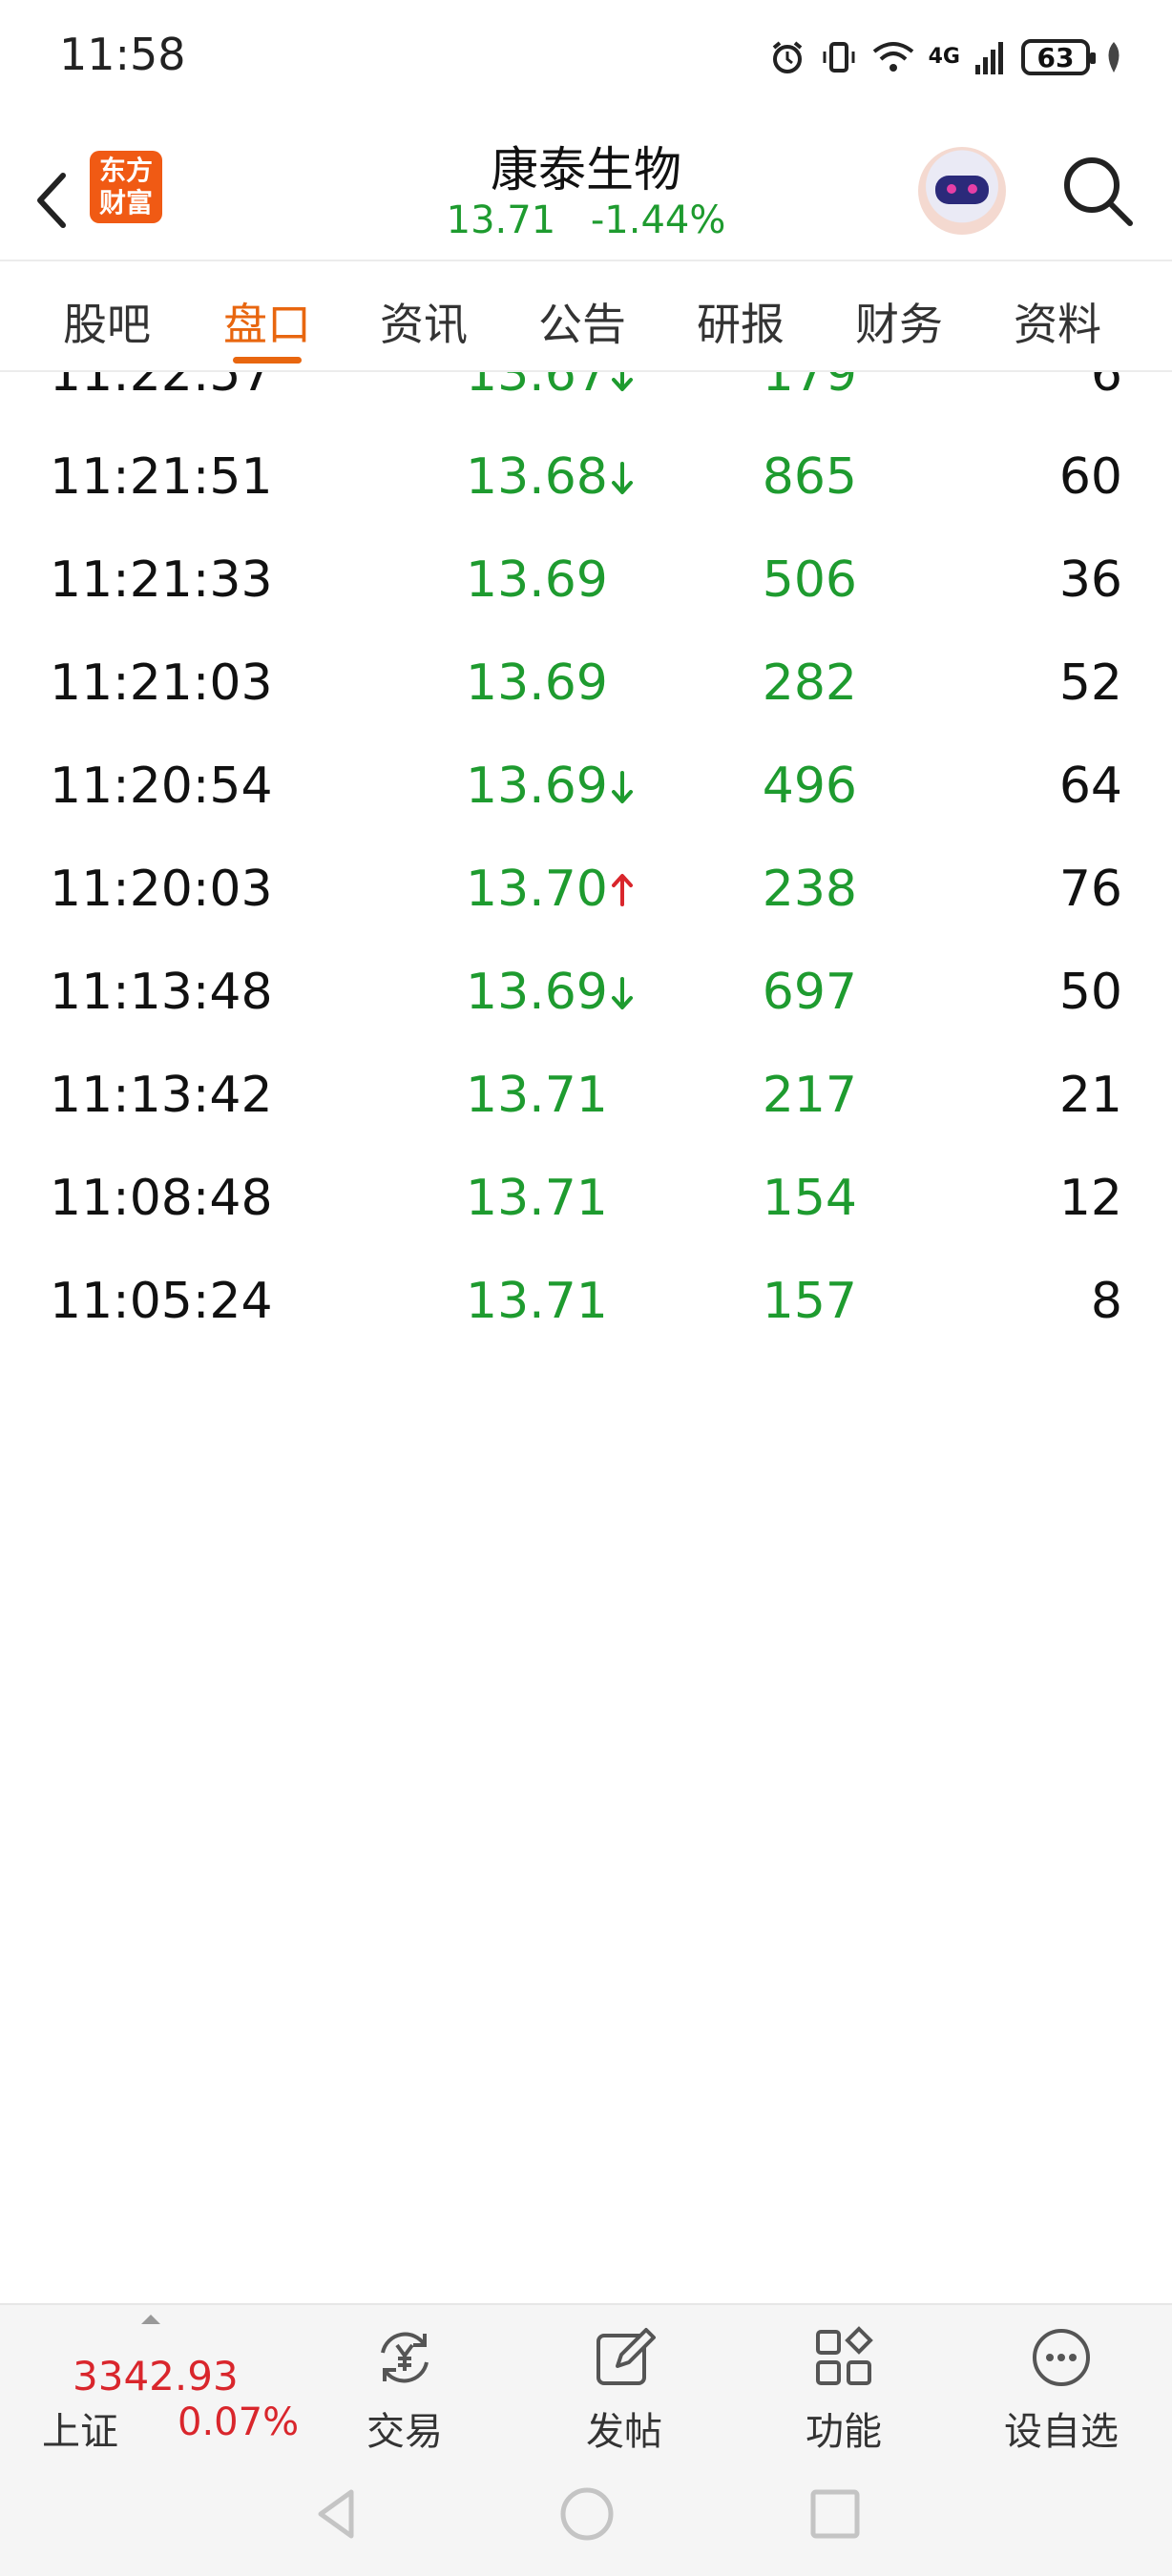 The image size is (1172, 2576). Describe the element at coordinates (537, 477) in the screenshot. I see `trade-price: 13.68` at that location.